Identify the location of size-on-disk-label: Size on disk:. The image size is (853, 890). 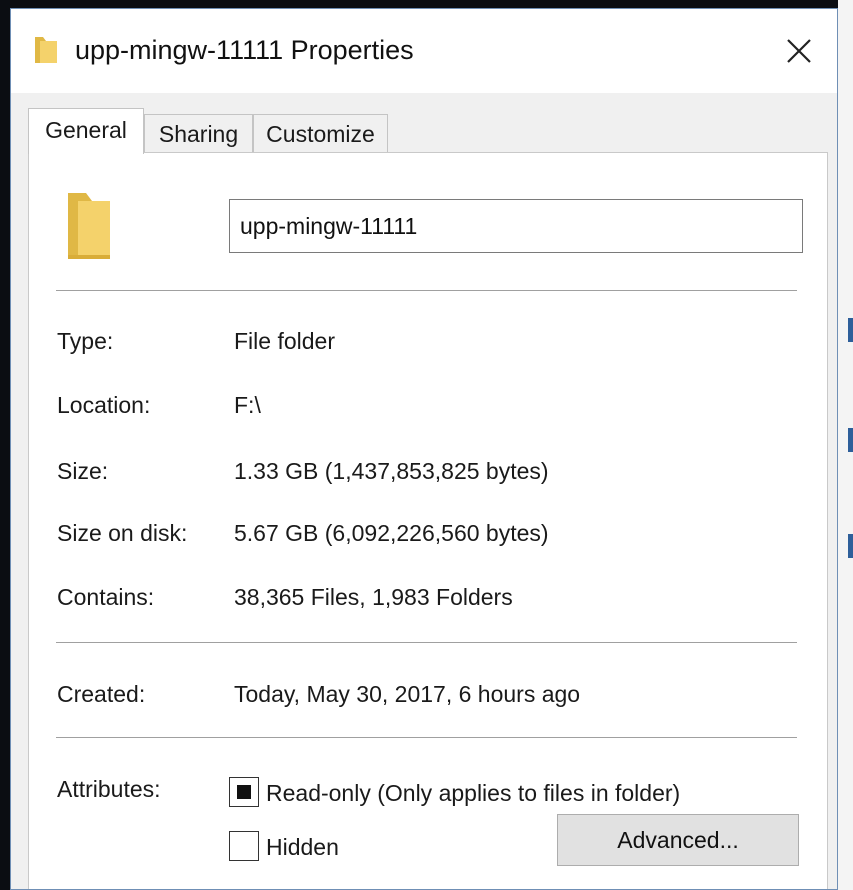
(122, 533).